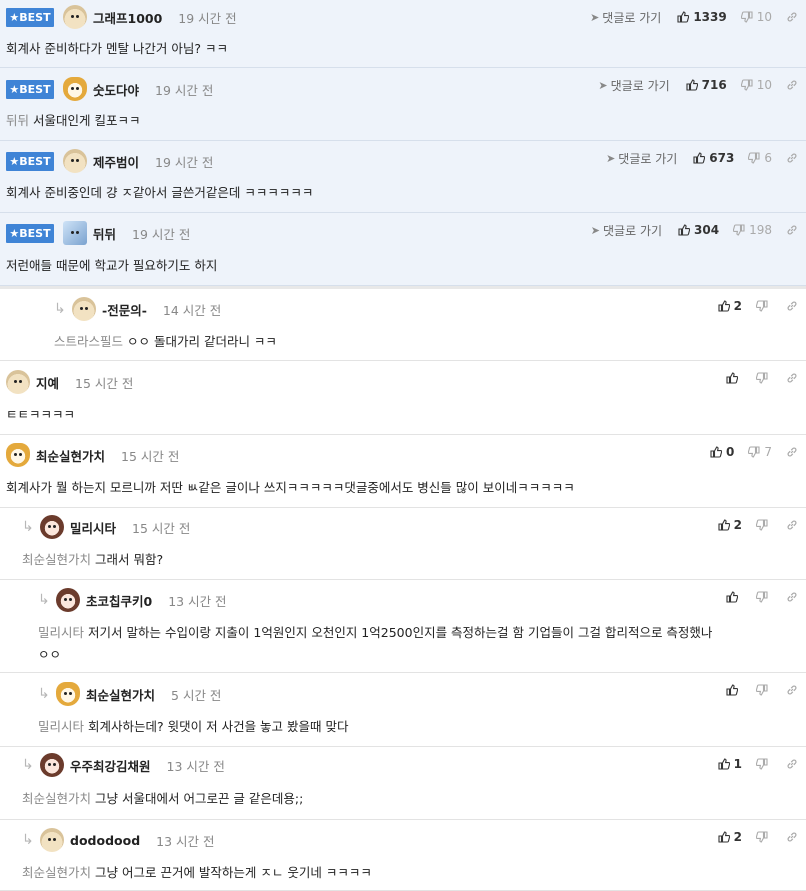 The width and height of the screenshot is (806, 891). What do you see at coordinates (403, 544) in the screenshot?
I see `comment-item: ↳ 밀리시타 15 시간 전 최순실현가치 그래서 뭐함? 2` at bounding box center [403, 544].